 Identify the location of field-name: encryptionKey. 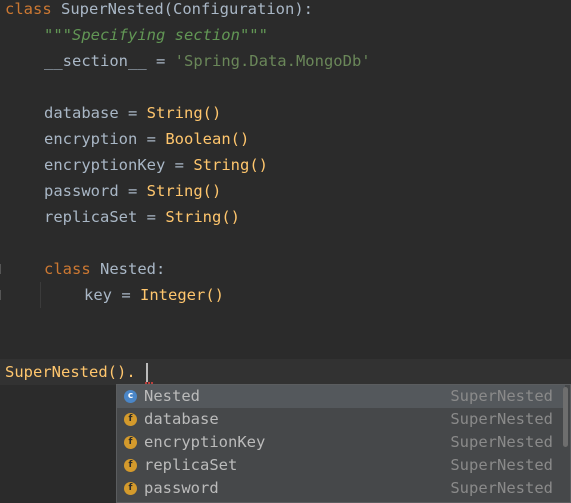
(105, 165).